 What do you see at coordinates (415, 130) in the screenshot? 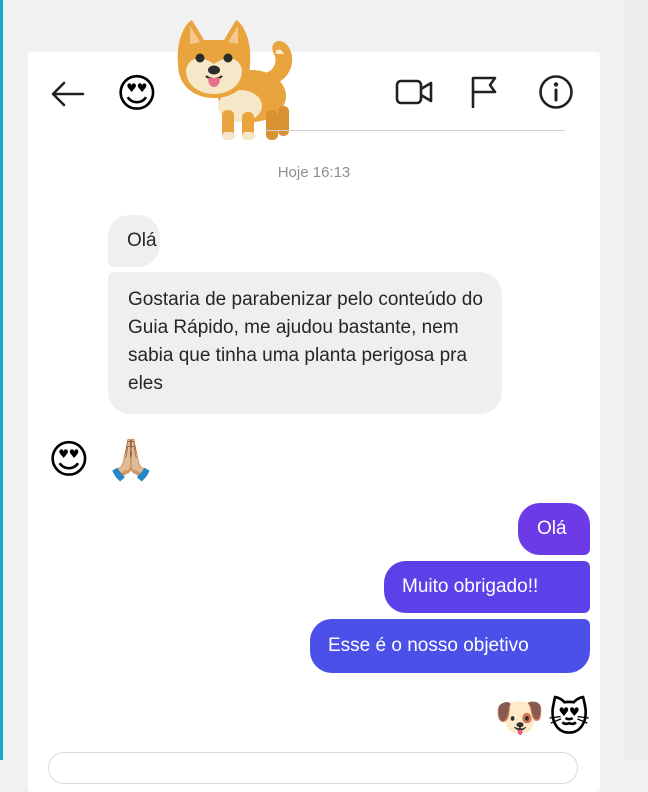
I see `header-divider` at bounding box center [415, 130].